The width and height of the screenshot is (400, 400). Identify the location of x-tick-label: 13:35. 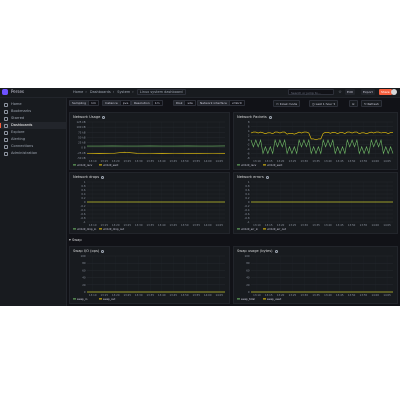
(151, 225).